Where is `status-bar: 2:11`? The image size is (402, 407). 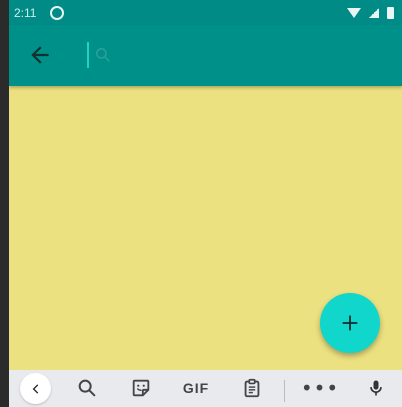 status-bar: 2:11 is located at coordinates (205, 12).